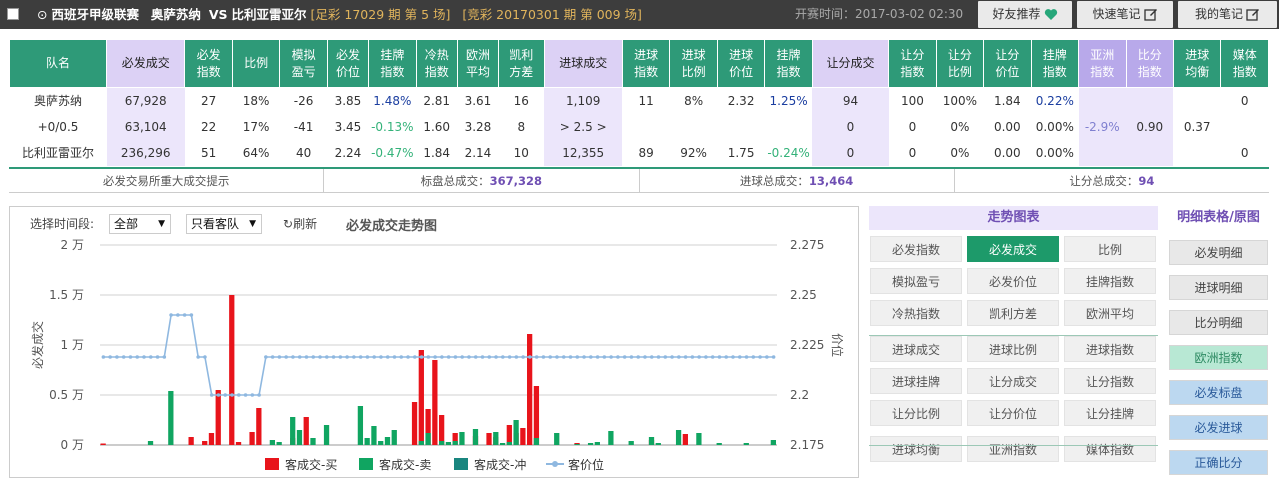  Describe the element at coordinates (1110, 349) in the screenshot. I see `trend-button: 进球指数` at that location.